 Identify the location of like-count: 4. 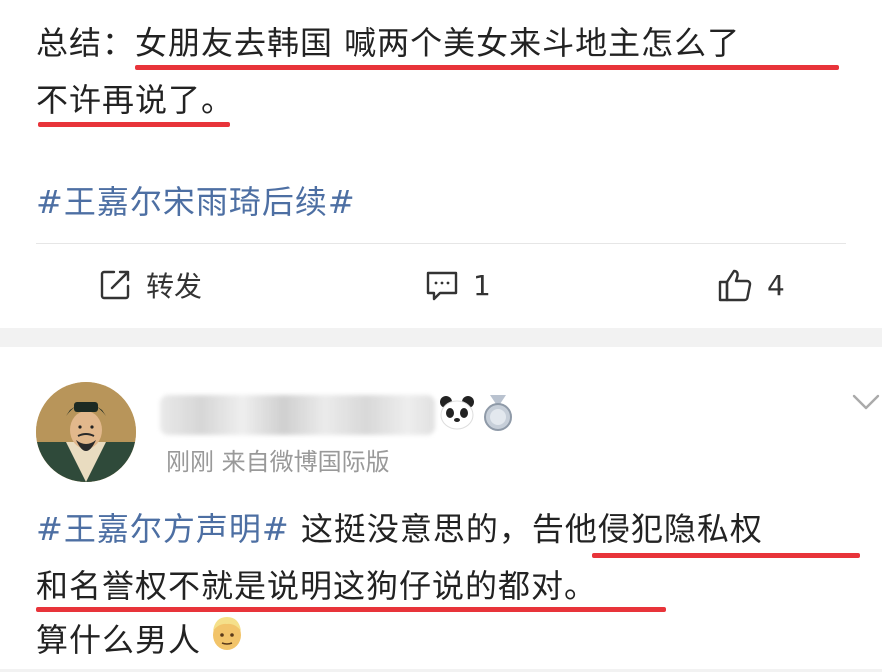
(776, 285).